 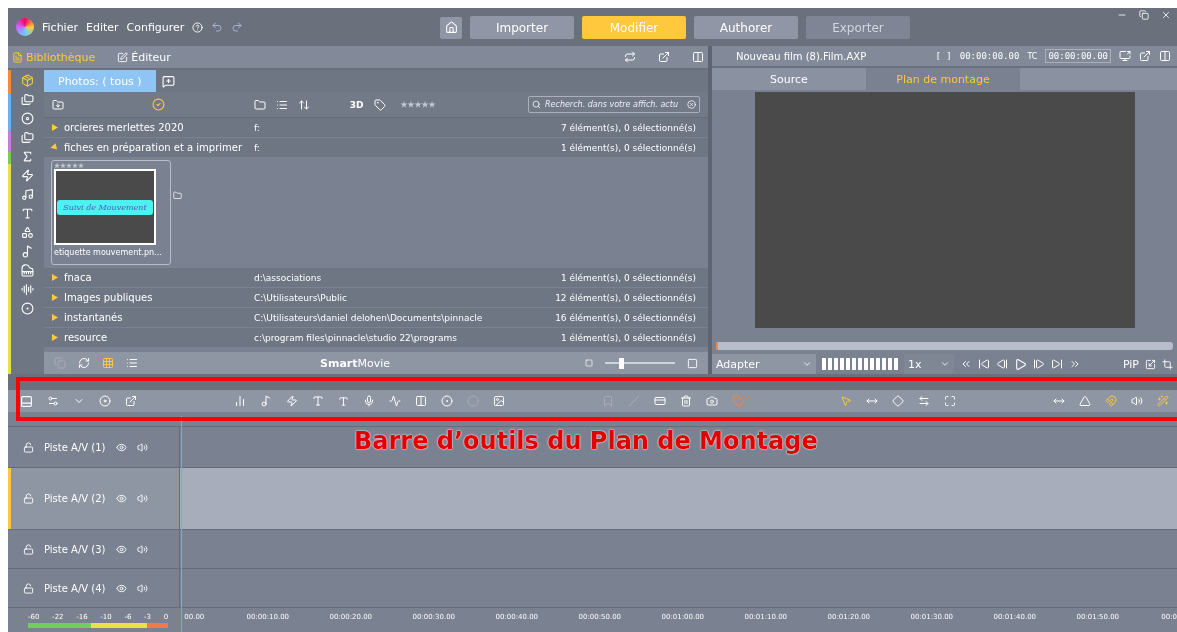 What do you see at coordinates (711, 401) in the screenshot?
I see `camera-icon` at bounding box center [711, 401].